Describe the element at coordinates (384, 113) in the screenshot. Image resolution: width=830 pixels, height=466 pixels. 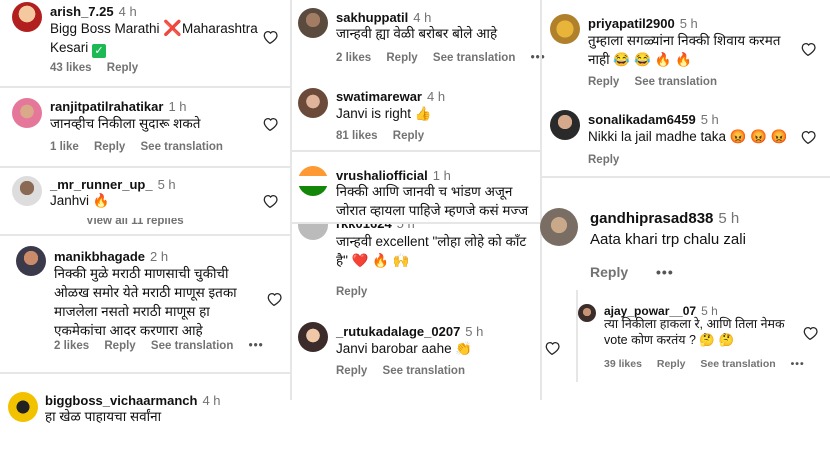
I see `comment-text: Janvi is right 👍` at that location.